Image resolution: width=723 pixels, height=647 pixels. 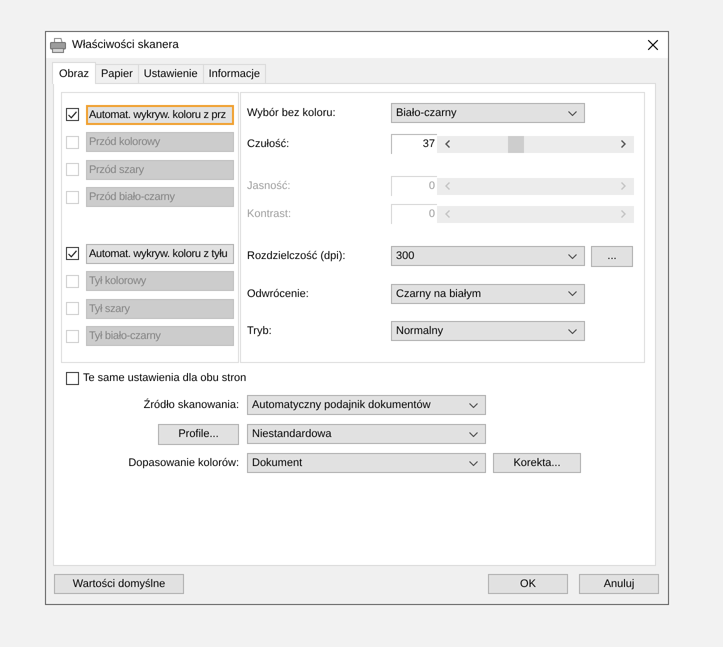 I want to click on dialog-button: OK, so click(x=528, y=584).